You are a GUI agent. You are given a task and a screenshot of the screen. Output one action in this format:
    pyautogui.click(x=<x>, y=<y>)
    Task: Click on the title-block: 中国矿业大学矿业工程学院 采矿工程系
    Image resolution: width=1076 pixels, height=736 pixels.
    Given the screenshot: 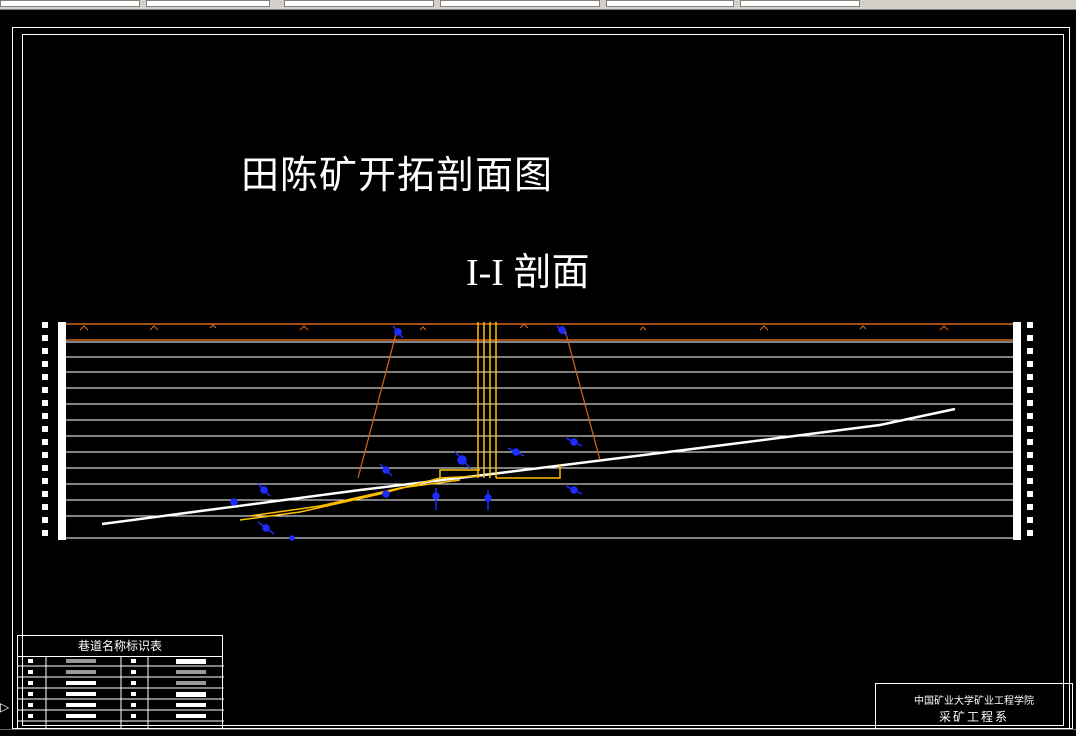 What is the action you would take?
    pyautogui.click(x=974, y=706)
    